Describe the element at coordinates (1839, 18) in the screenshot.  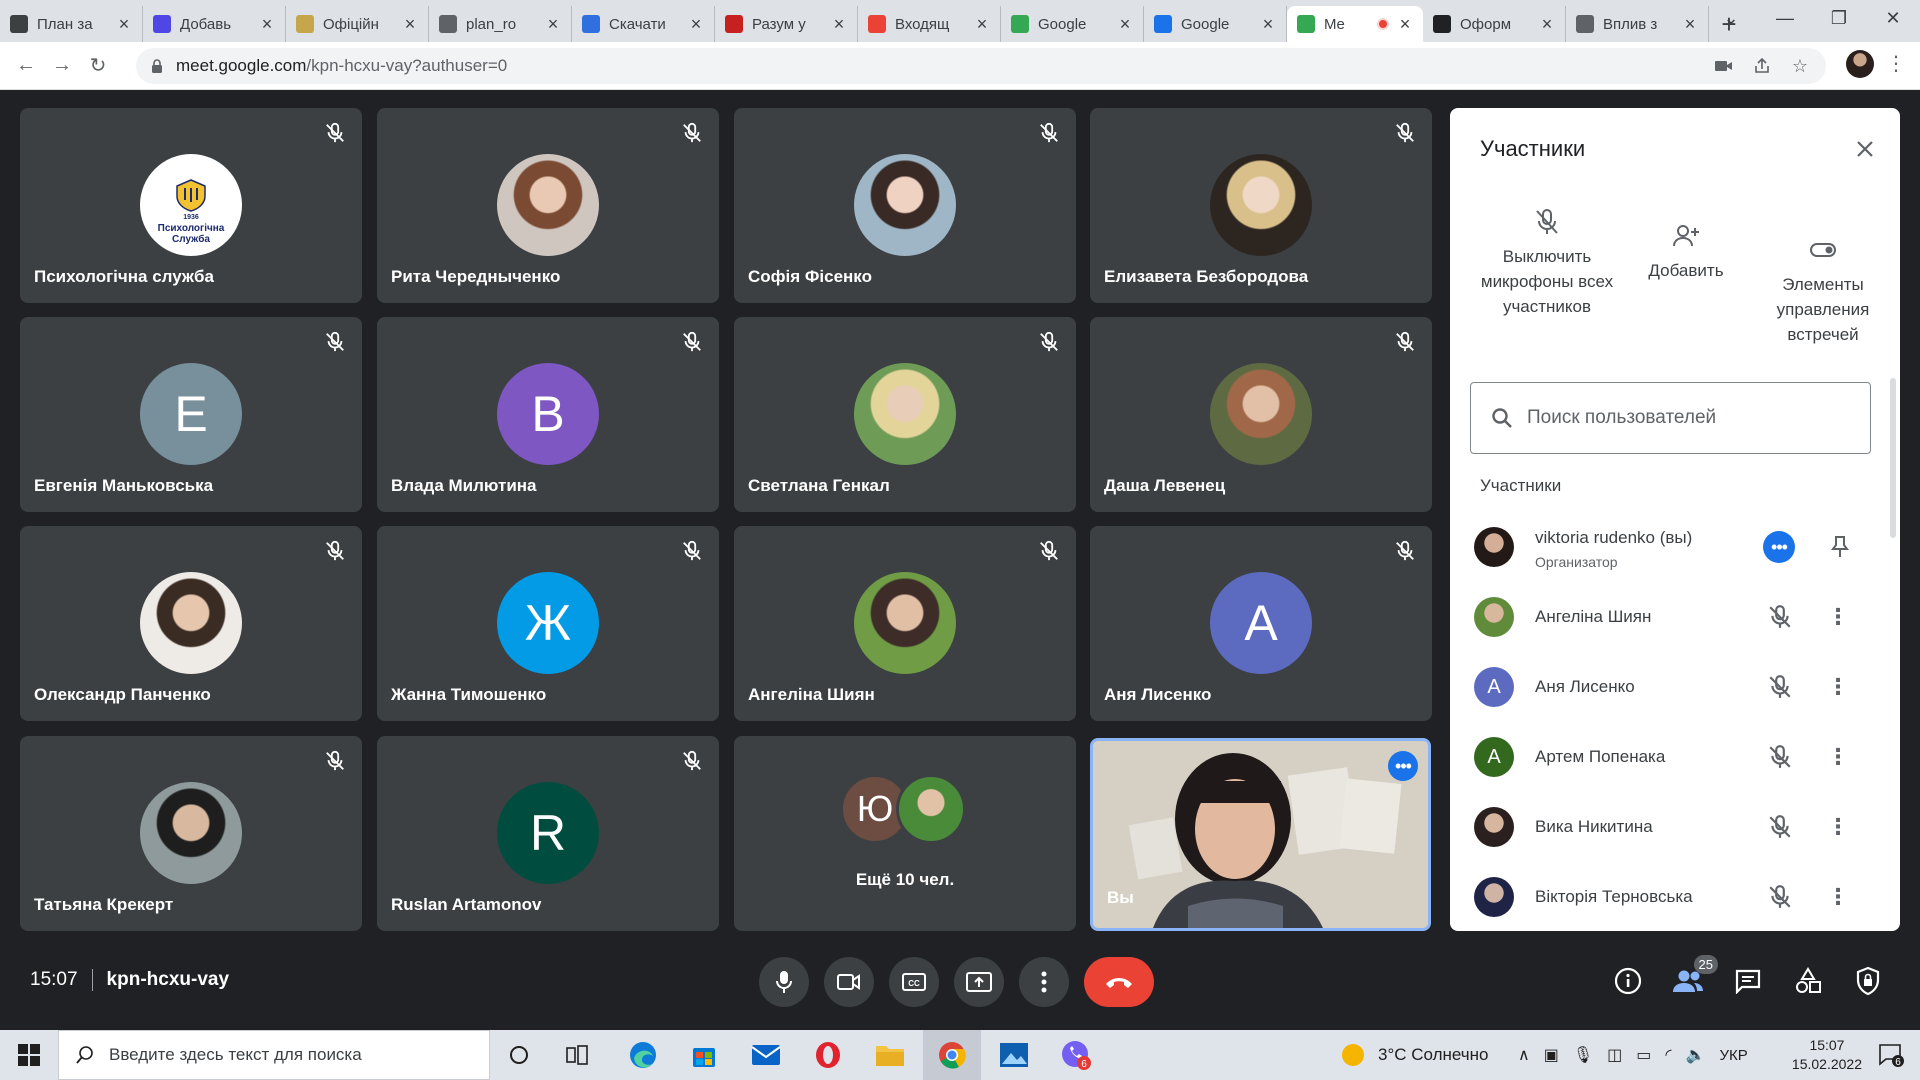
I see `restore-window-icon: ❐` at that location.